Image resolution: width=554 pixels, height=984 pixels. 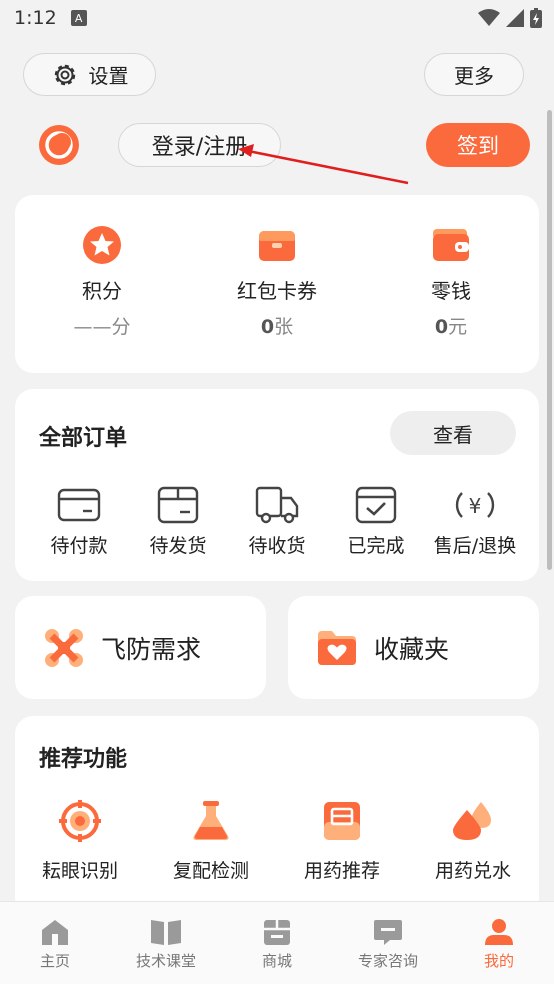 I want to click on orders-view-label: 查看, so click(x=453, y=434).